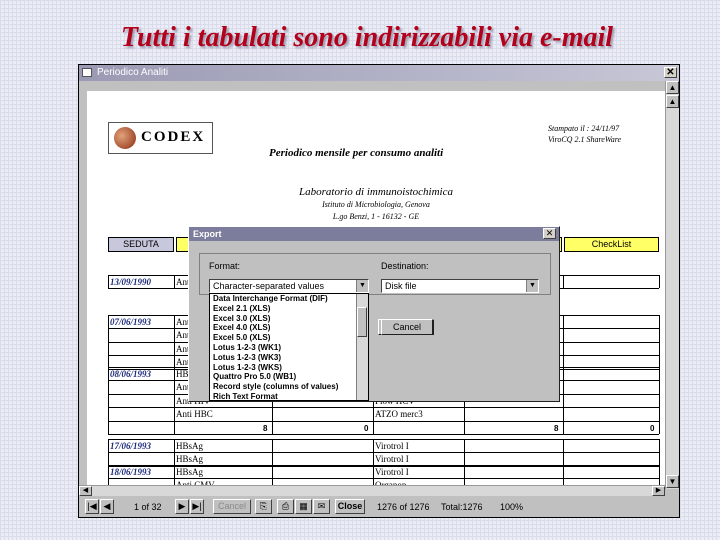  What do you see at coordinates (289, 368) in the screenshot?
I see `format-option: Lotus 1-2-3 (WKS)` at bounding box center [289, 368].